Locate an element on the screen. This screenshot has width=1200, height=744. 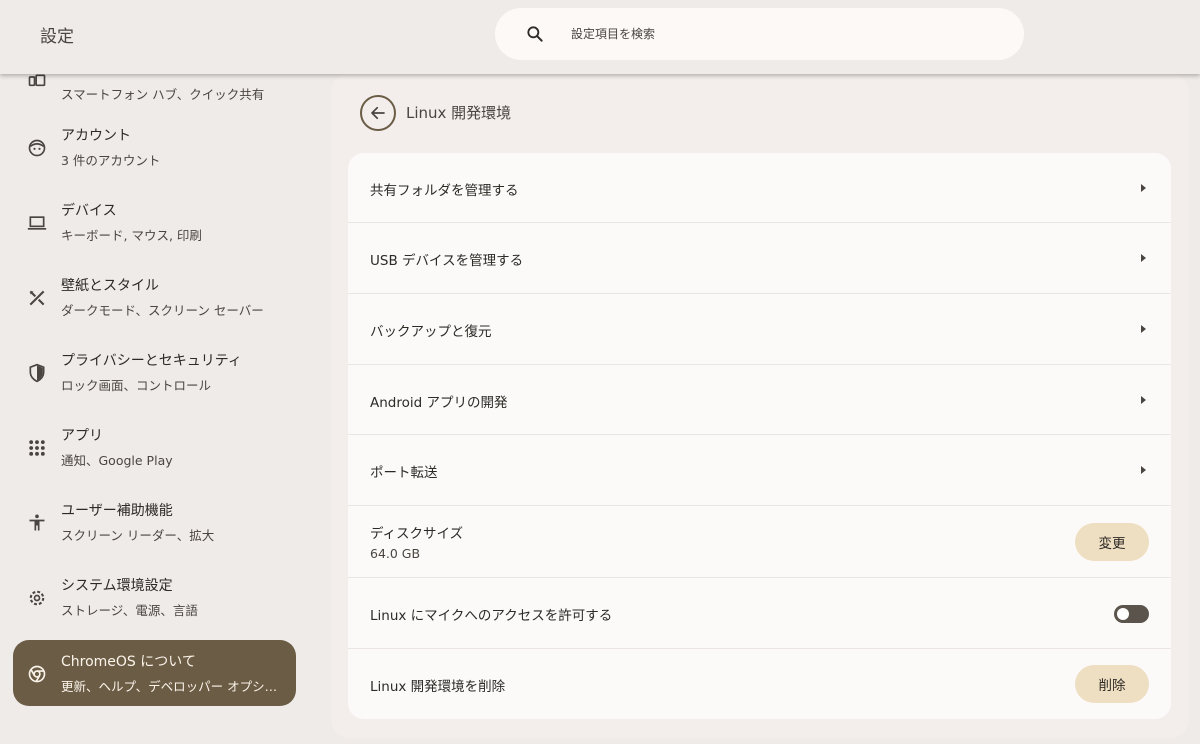
search-icon is located at coordinates (535, 34).